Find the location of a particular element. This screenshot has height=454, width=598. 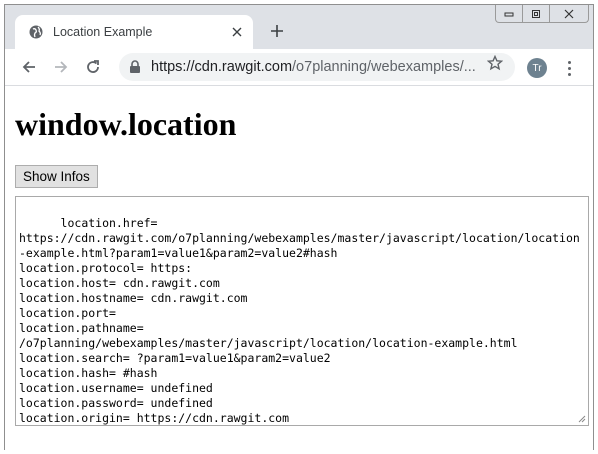

page-title: window.location is located at coordinates (126, 124).